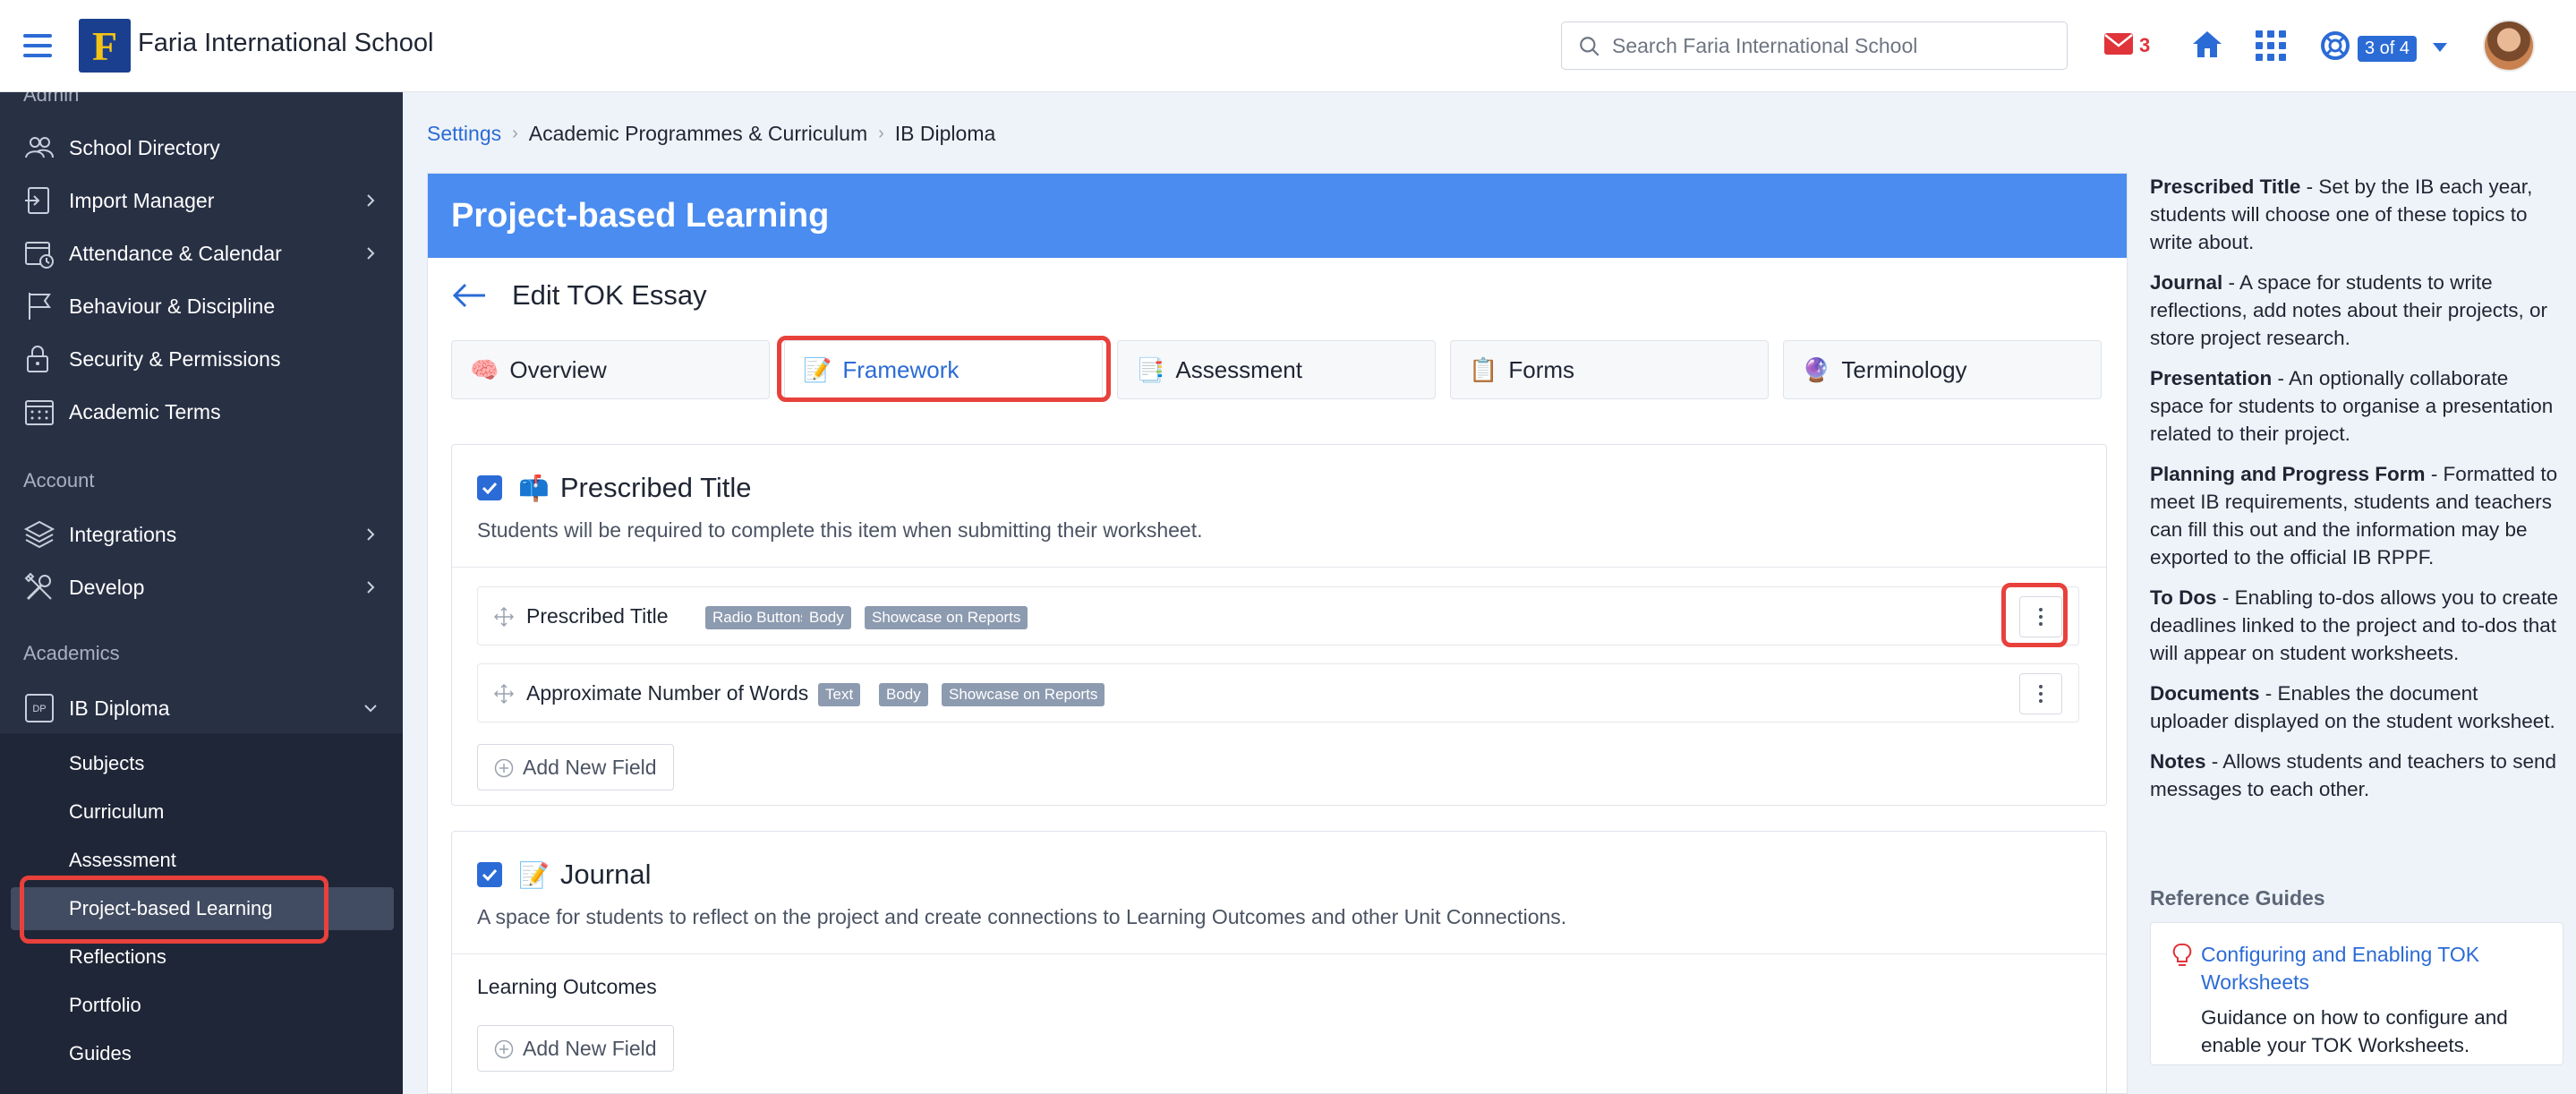 This screenshot has width=2576, height=1094. What do you see at coordinates (39, 413) in the screenshot?
I see `calendar-grid-icon` at bounding box center [39, 413].